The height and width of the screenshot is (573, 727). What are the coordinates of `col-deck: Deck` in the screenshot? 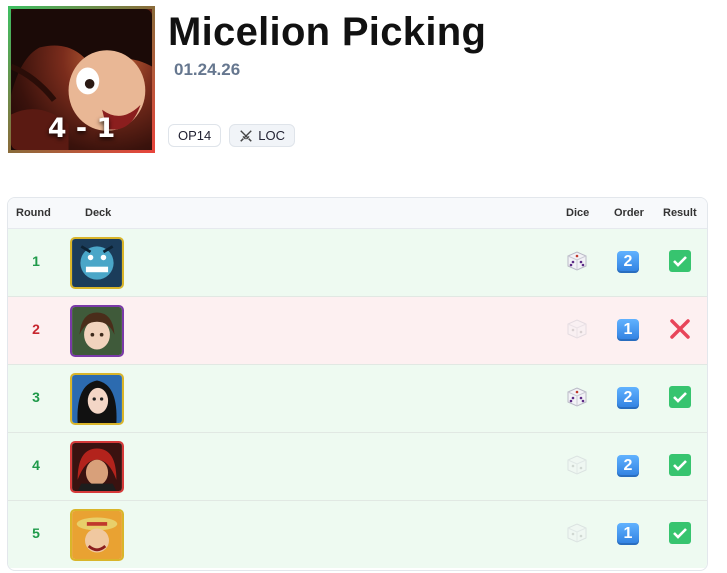 It's located at (98, 213).